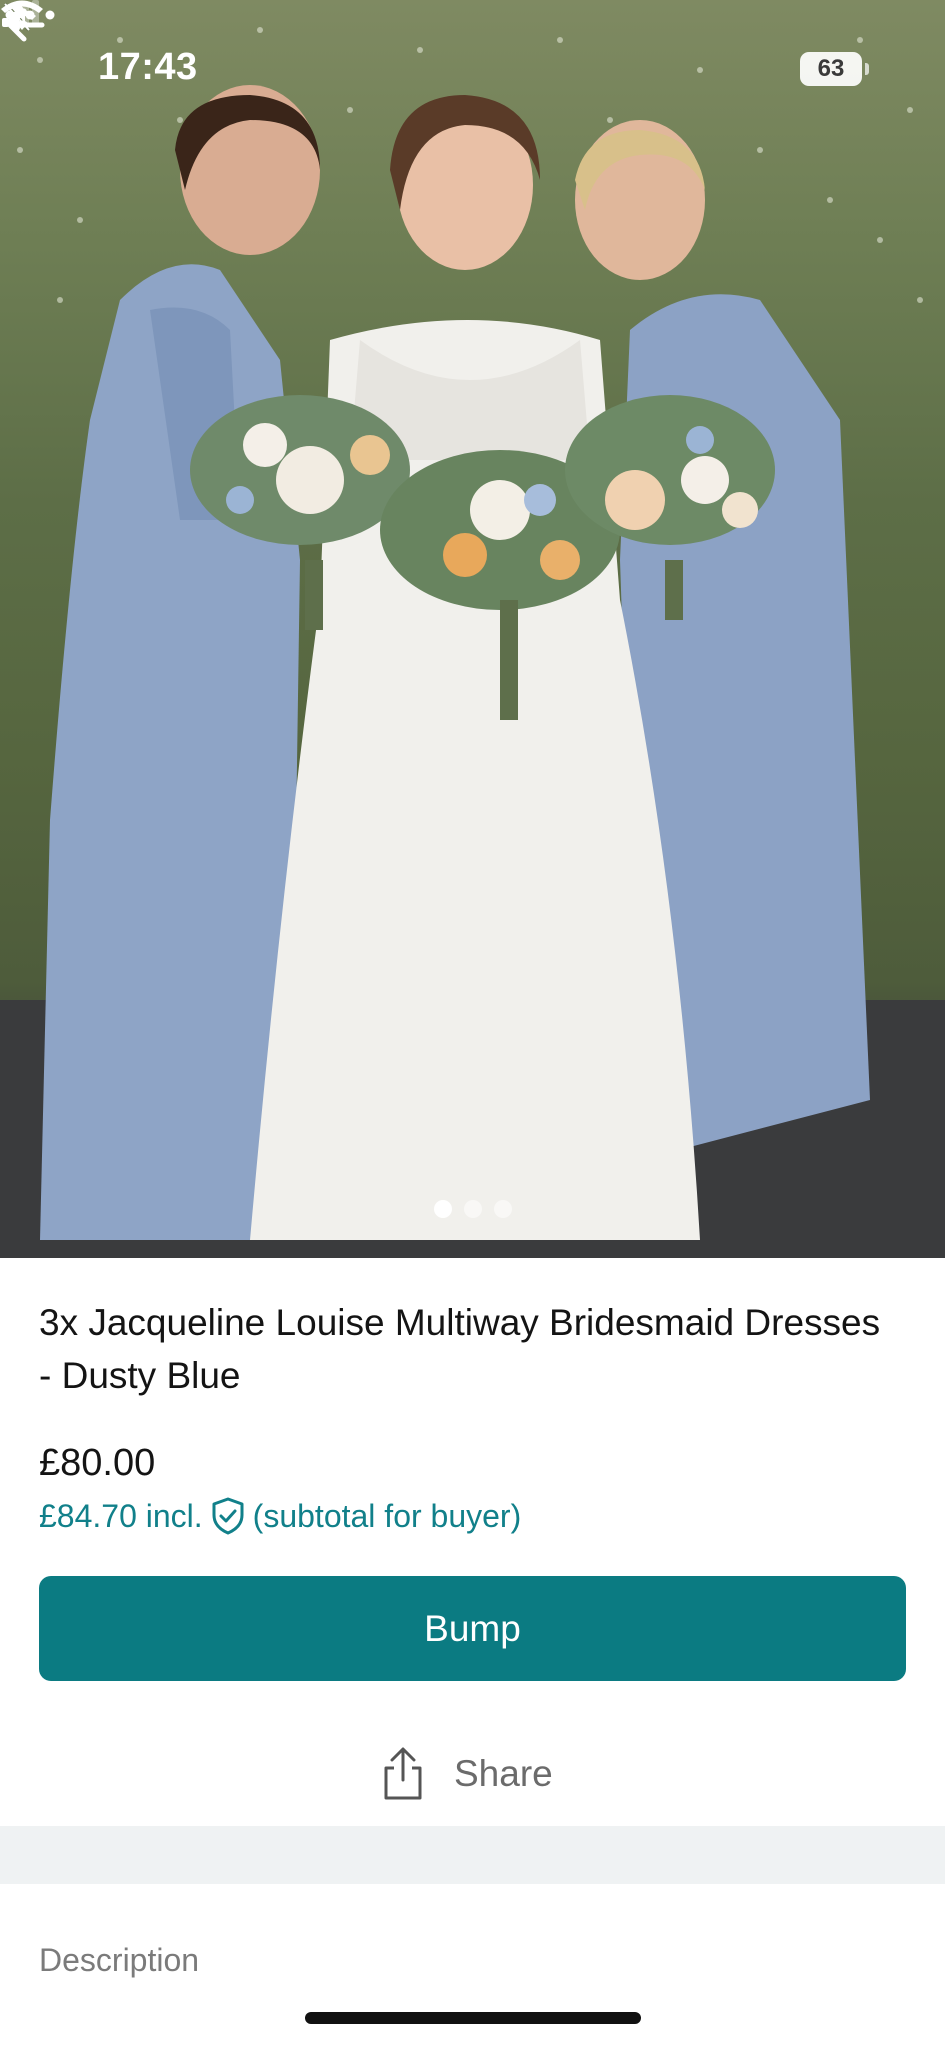 Image resolution: width=945 pixels, height=2048 pixels. What do you see at coordinates (834, 69) in the screenshot?
I see `battery-indicator: 63` at bounding box center [834, 69].